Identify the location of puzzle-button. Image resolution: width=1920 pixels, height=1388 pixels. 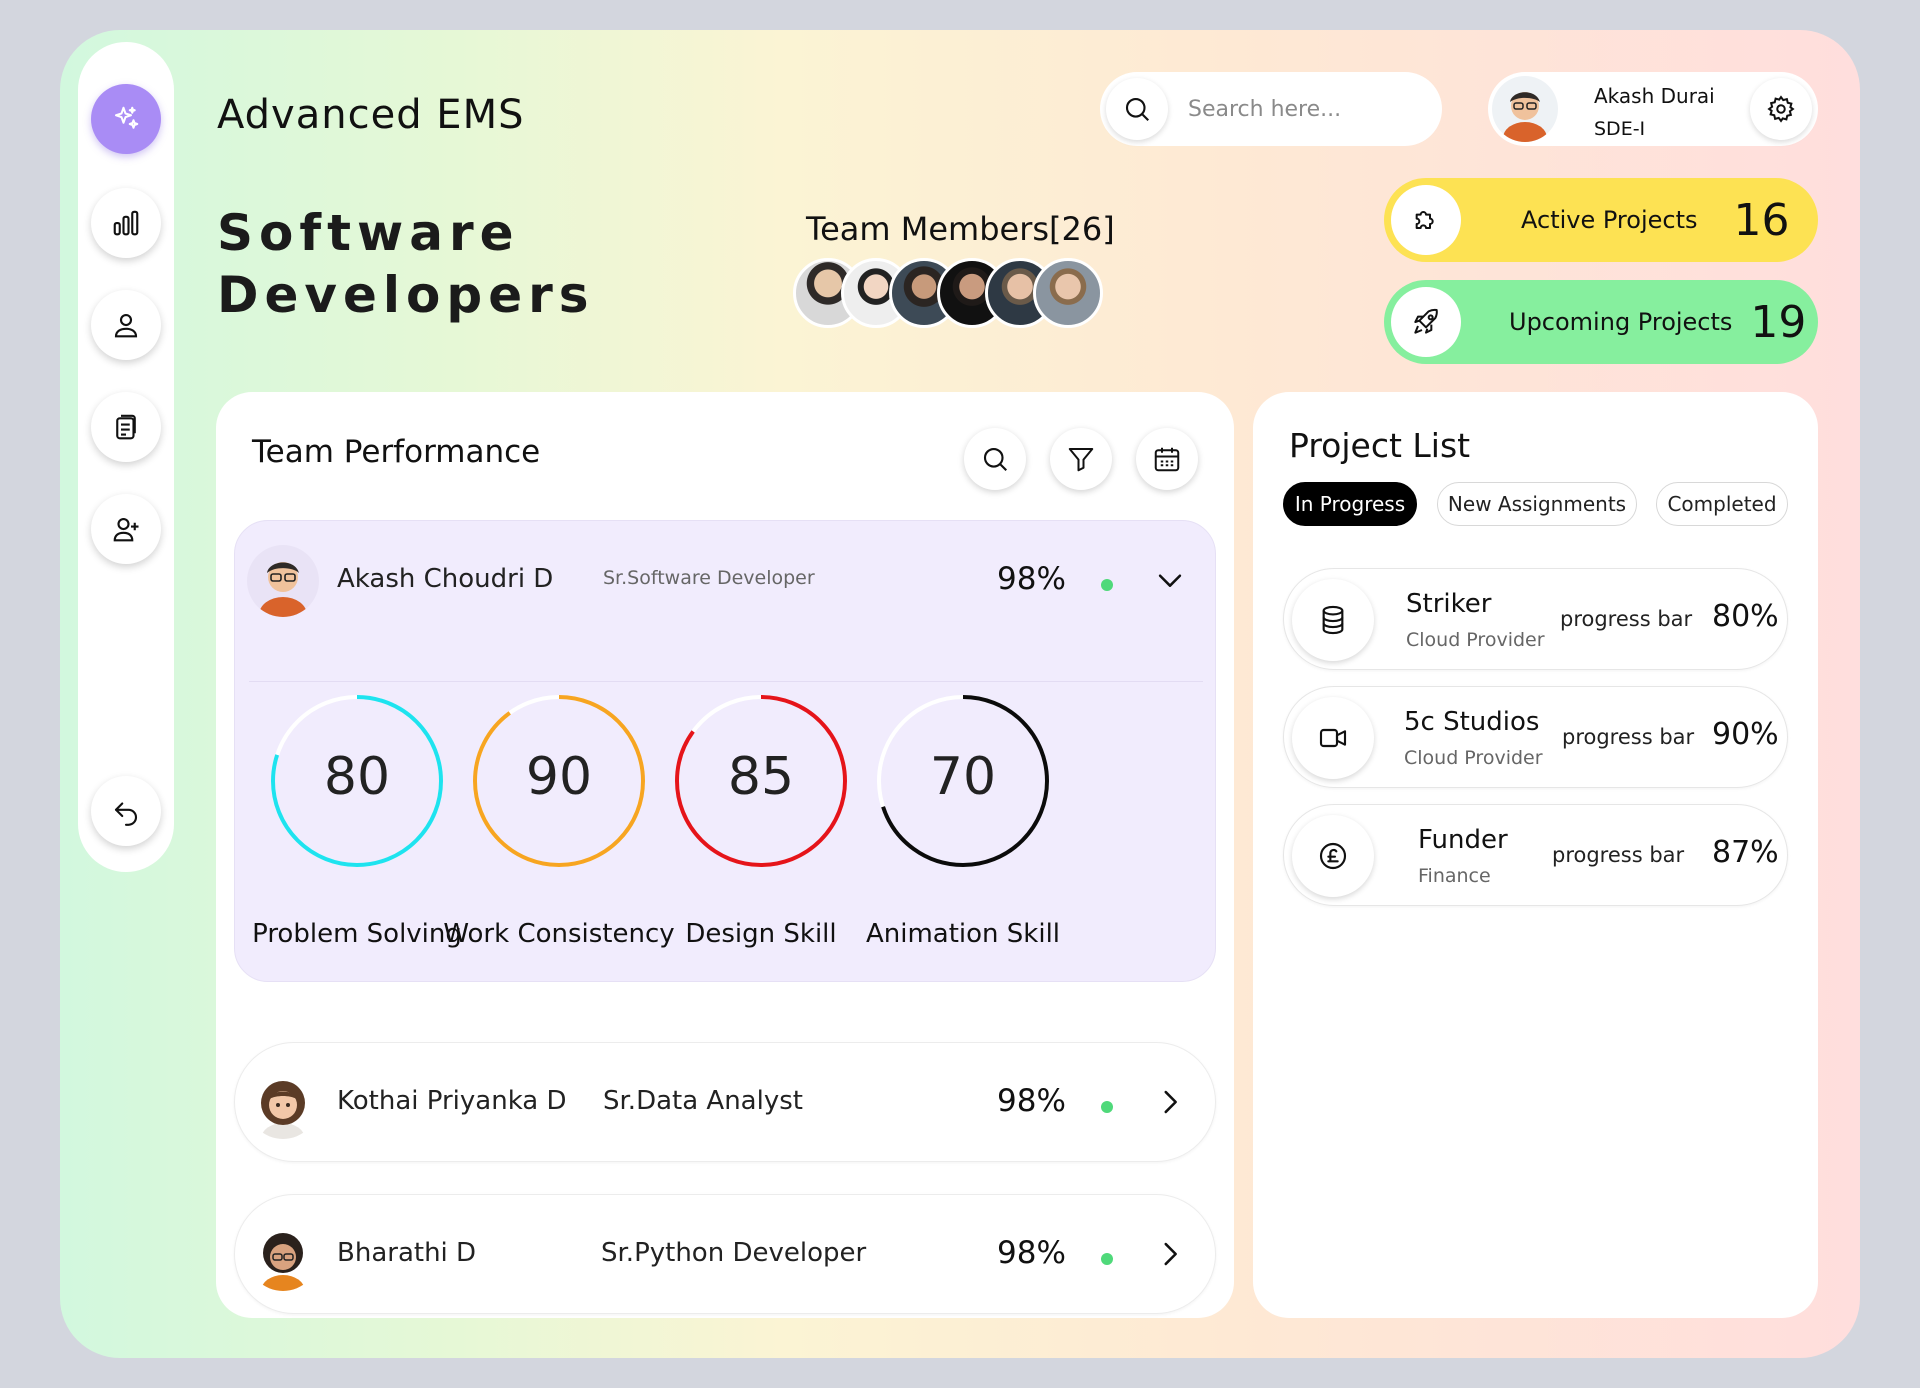
(1426, 220).